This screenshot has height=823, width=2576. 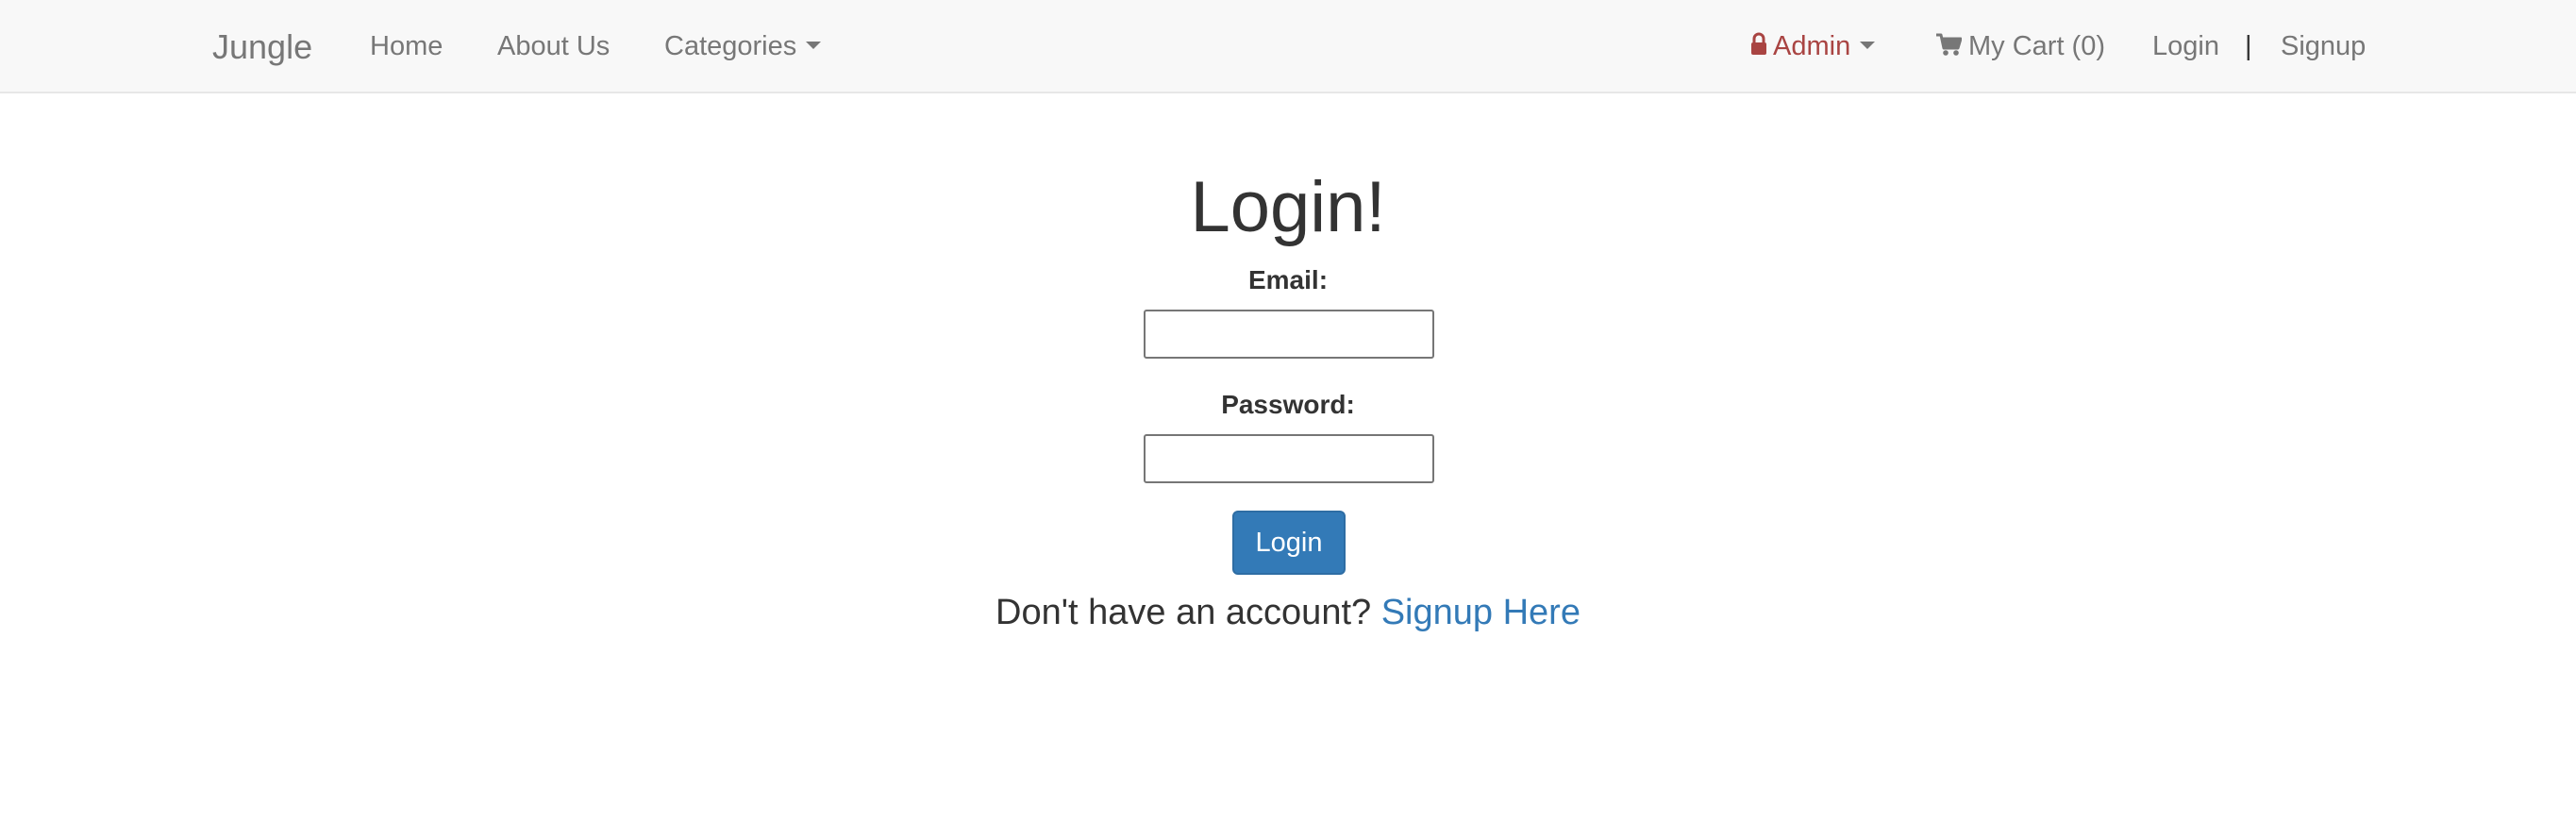 What do you see at coordinates (1758, 44) in the screenshot?
I see `lock-icon` at bounding box center [1758, 44].